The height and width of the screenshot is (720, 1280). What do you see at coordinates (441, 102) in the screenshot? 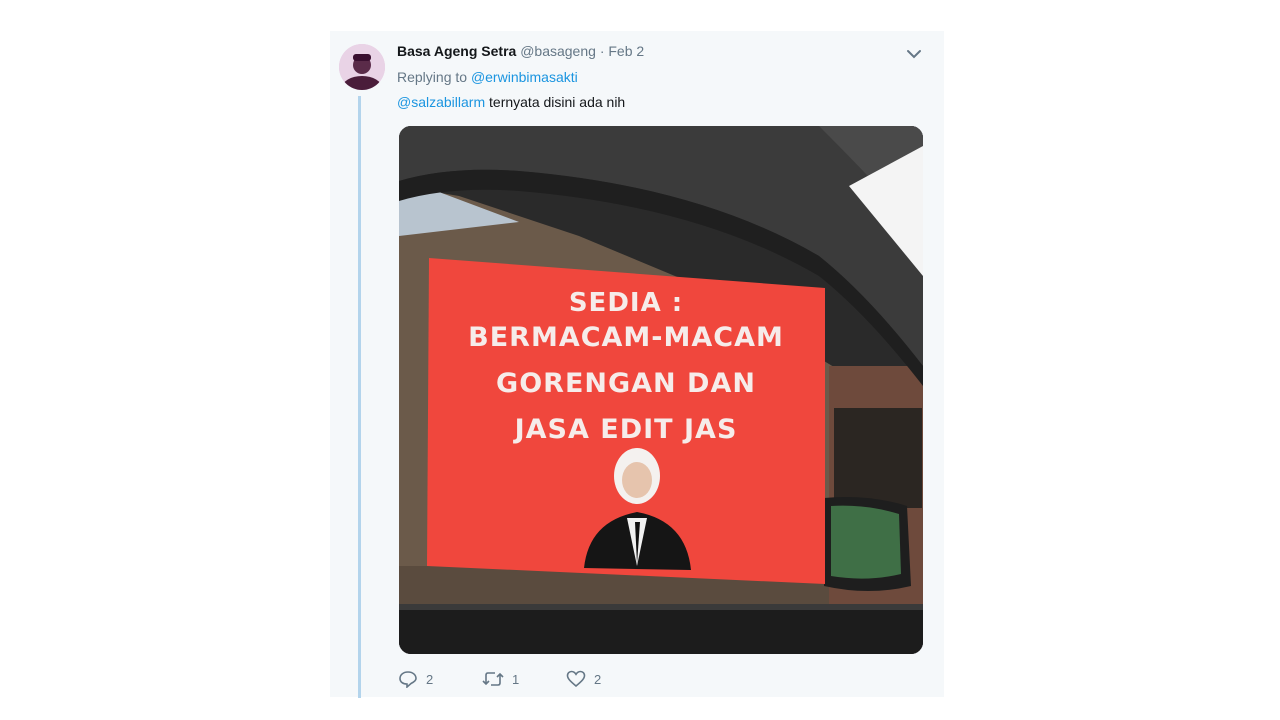
I see `mention-link: @salzabillarm` at bounding box center [441, 102].